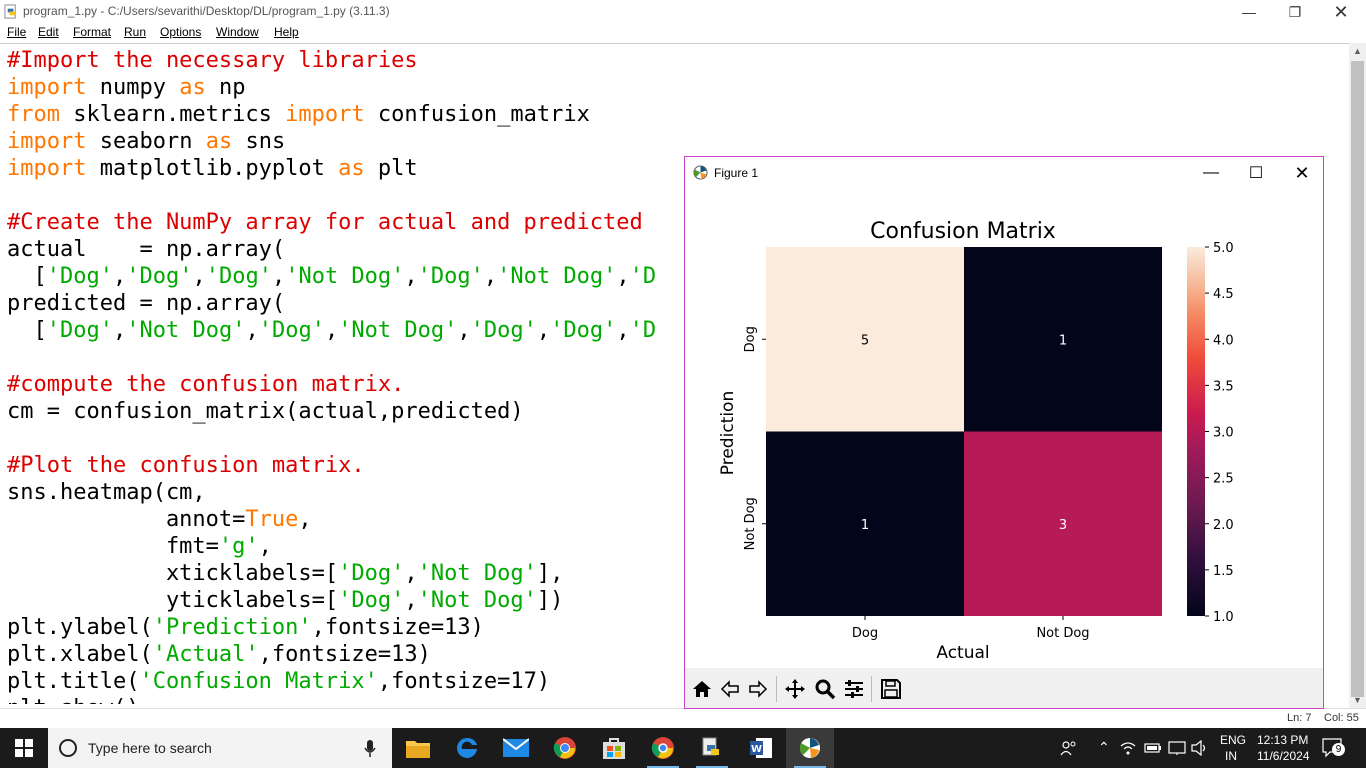  What do you see at coordinates (331, 141) in the screenshot?
I see `code-line: import seaborn as sns` at bounding box center [331, 141].